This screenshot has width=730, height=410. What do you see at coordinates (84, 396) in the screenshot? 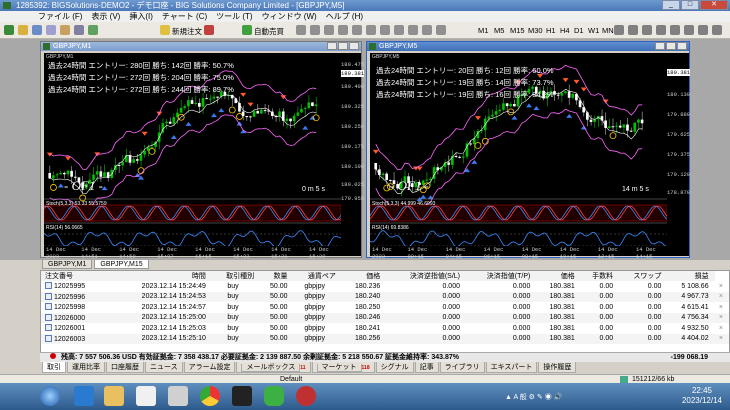
I see `ie-icon` at bounding box center [84, 396].